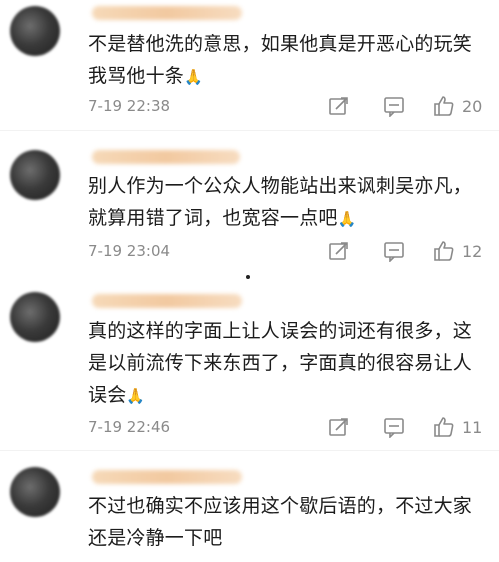  Describe the element at coordinates (280, 60) in the screenshot. I see `comment-text: 不是替他洗的意思，如果他真是开恶心的玩笑我骂他十条🙏` at that location.